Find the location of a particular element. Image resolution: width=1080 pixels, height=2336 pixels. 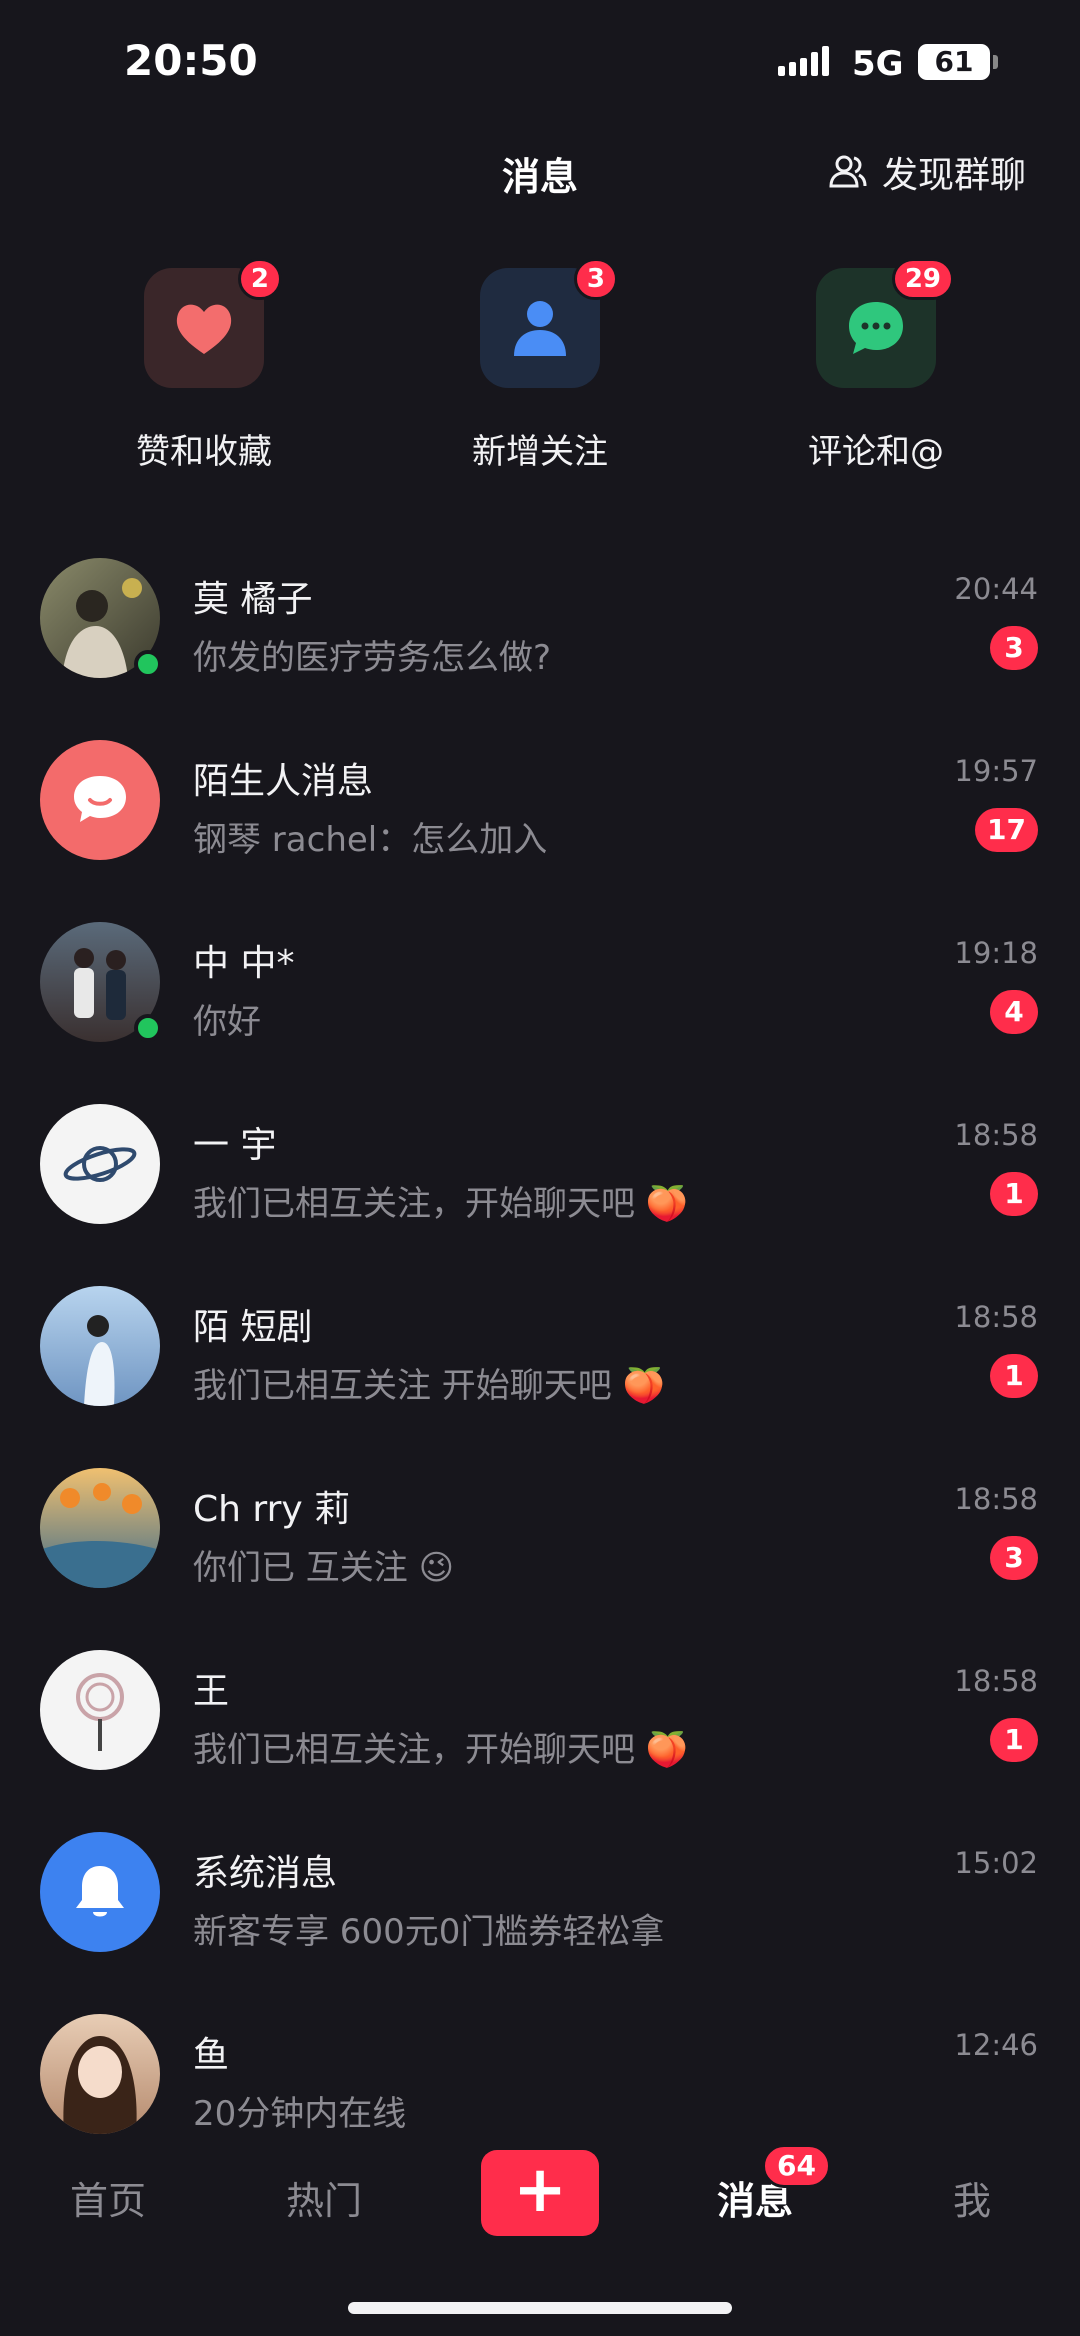

chat-preview: 你们已 互关注 😉 is located at coordinates (323, 1564).